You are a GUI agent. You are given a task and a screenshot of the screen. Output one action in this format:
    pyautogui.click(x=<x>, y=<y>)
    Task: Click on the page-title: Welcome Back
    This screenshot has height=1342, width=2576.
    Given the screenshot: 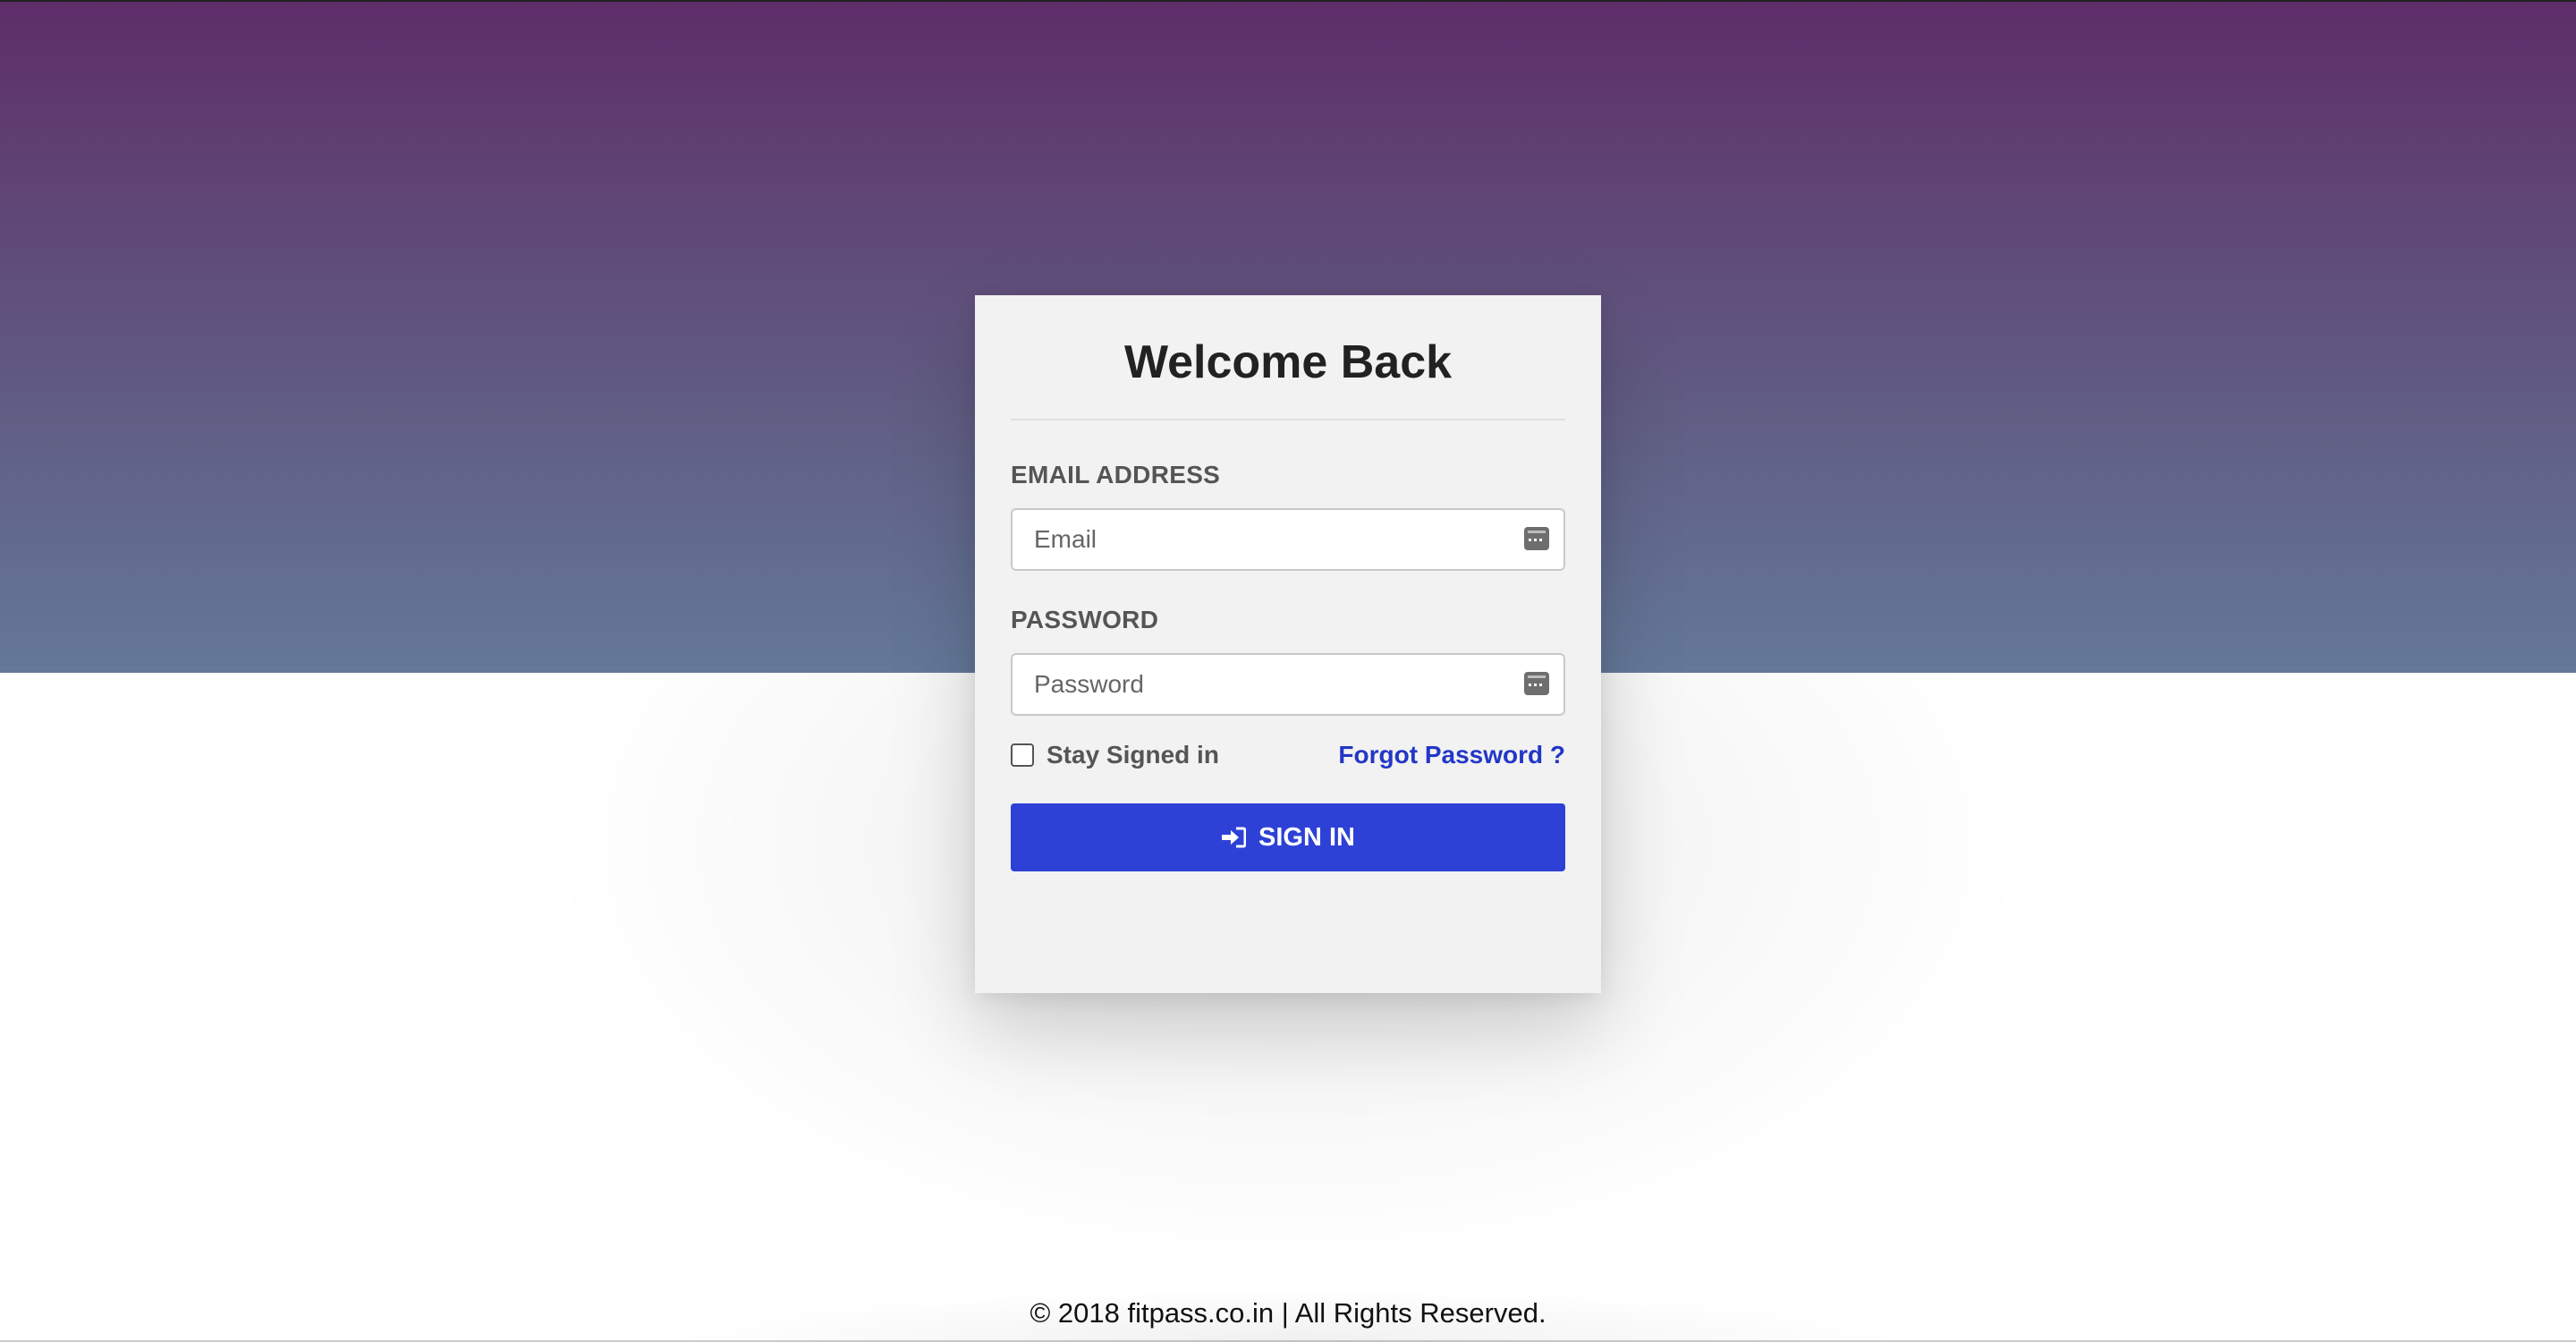 What is the action you would take?
    pyautogui.click(x=1288, y=362)
    